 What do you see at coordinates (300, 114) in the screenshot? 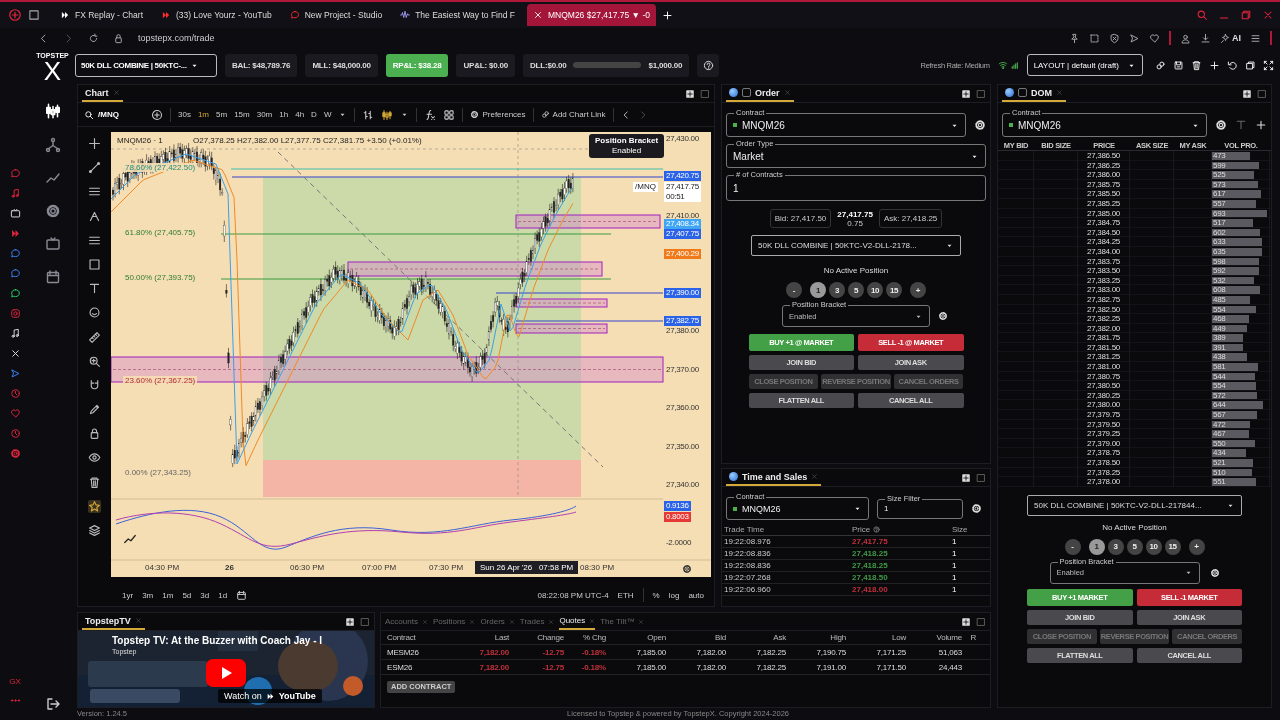
I see `interval-tab: 4h` at bounding box center [300, 114].